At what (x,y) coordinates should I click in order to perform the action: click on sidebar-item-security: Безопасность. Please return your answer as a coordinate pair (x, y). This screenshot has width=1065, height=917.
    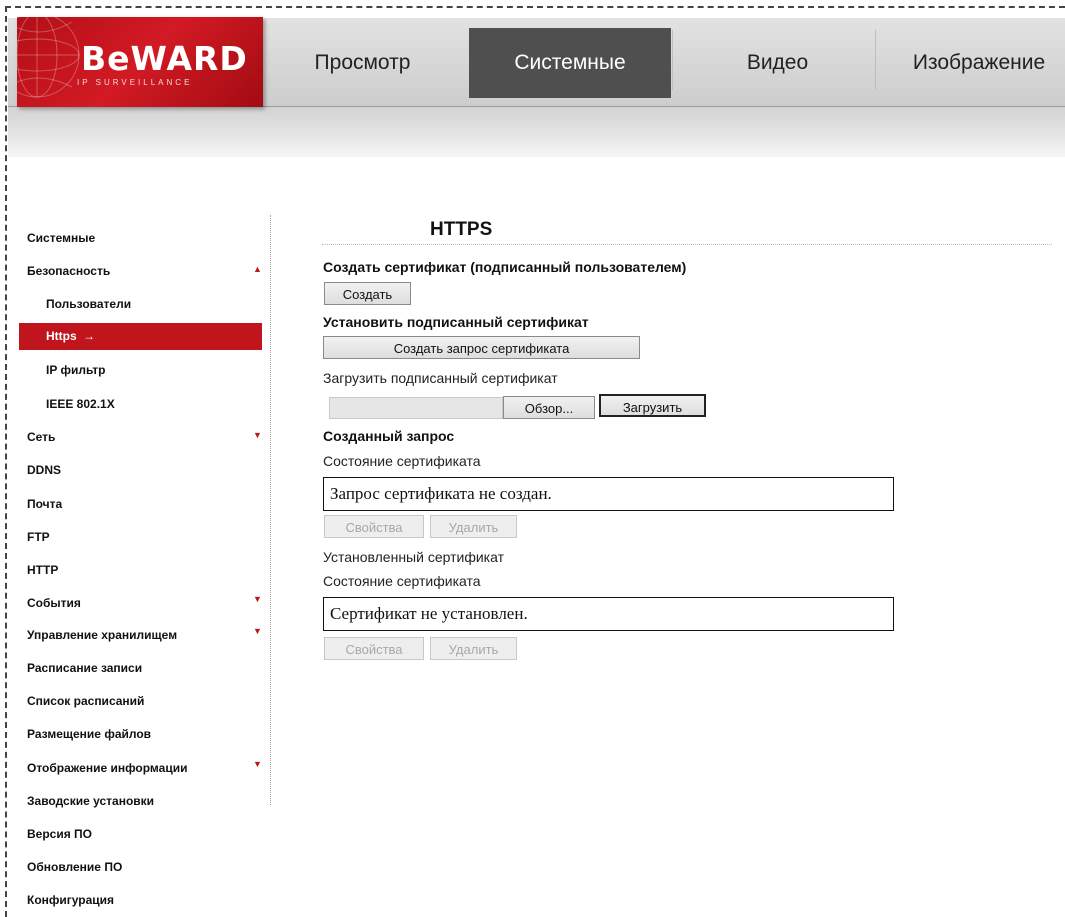
    Looking at the image, I should click on (68, 271).